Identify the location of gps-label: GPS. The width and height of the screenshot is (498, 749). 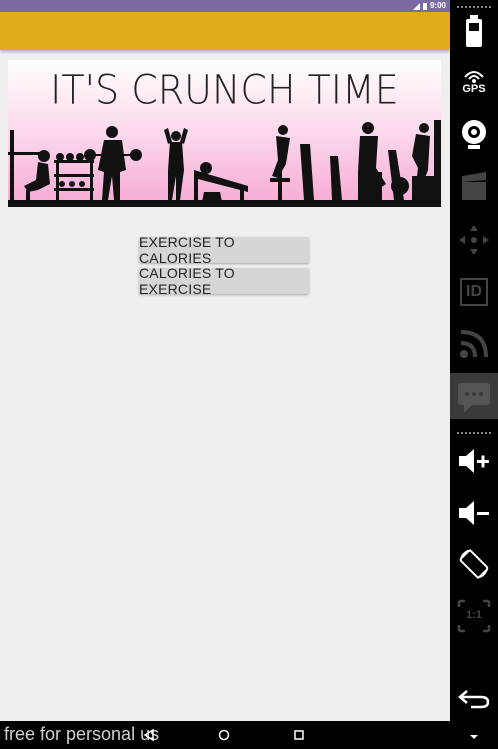
(474, 89).